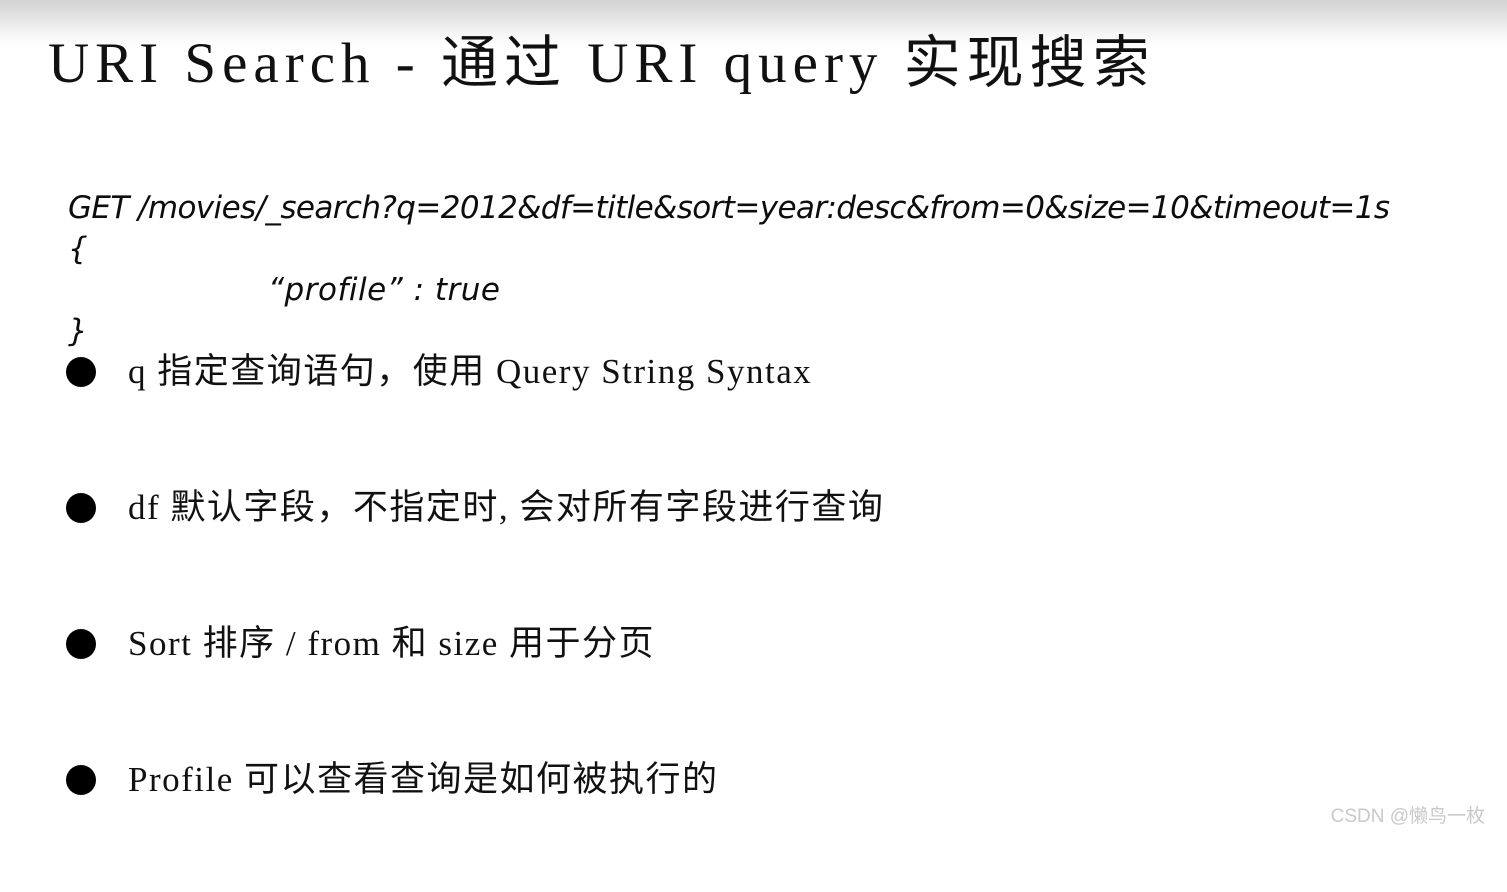 This screenshot has width=1507, height=892. What do you see at coordinates (78, 331) in the screenshot?
I see `code-line-brace-close: }` at bounding box center [78, 331].